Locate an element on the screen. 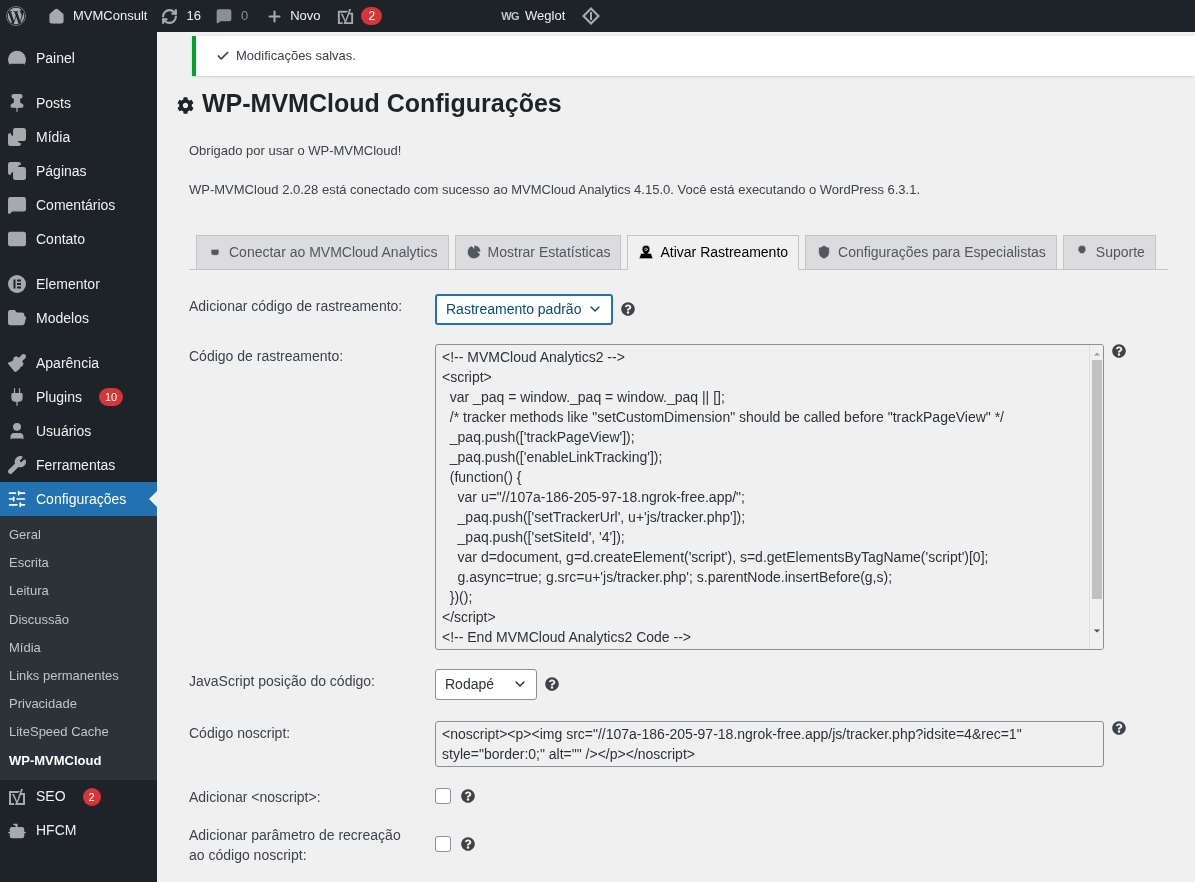 This screenshot has width=1195, height=882. menu-item: Comentários is located at coordinates (78, 205).